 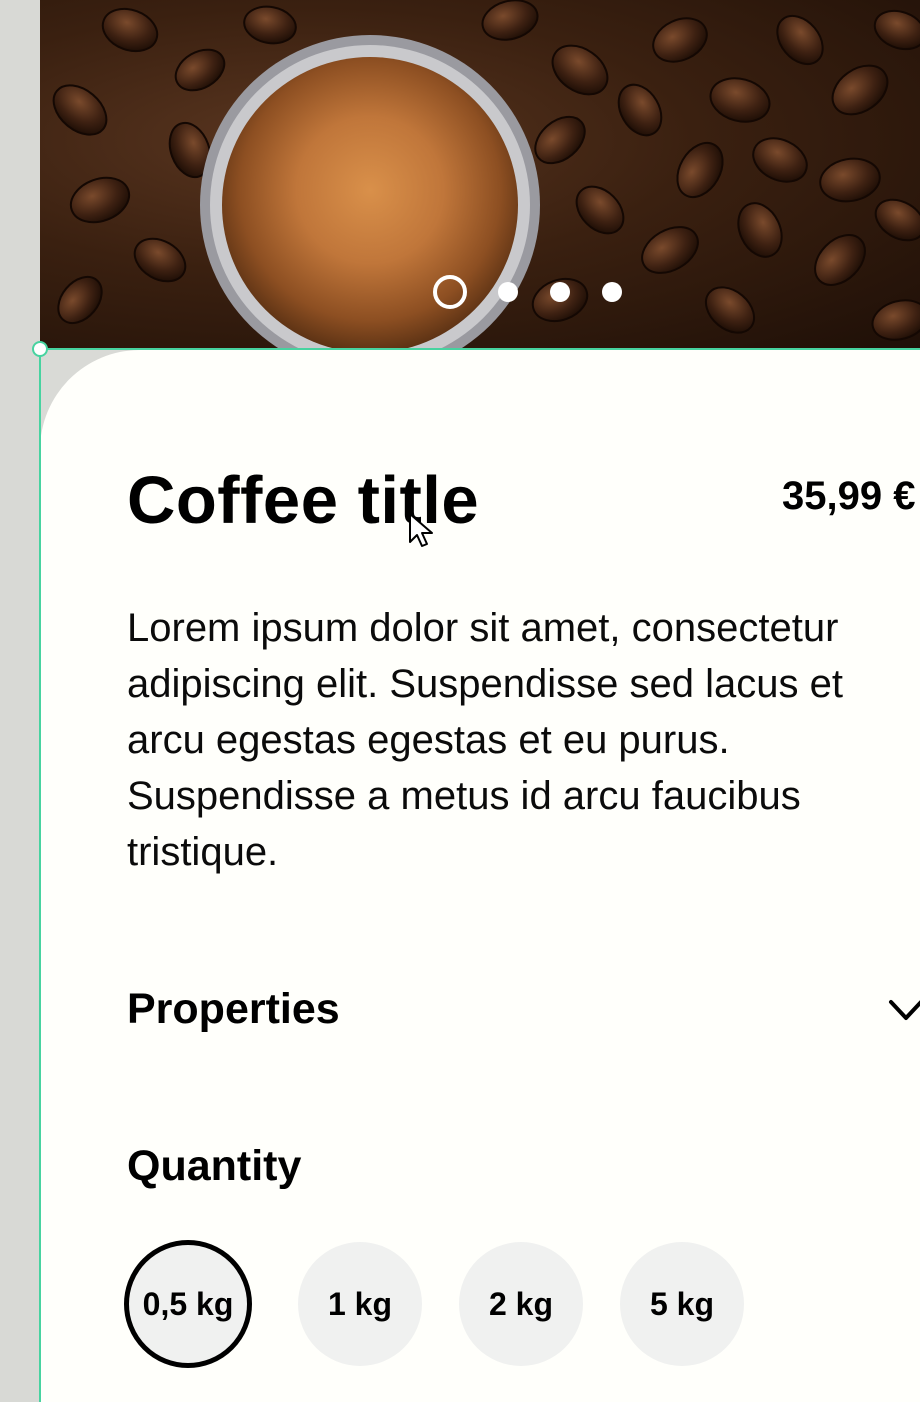 I want to click on mouse-pointer-icon, so click(x=421, y=530).